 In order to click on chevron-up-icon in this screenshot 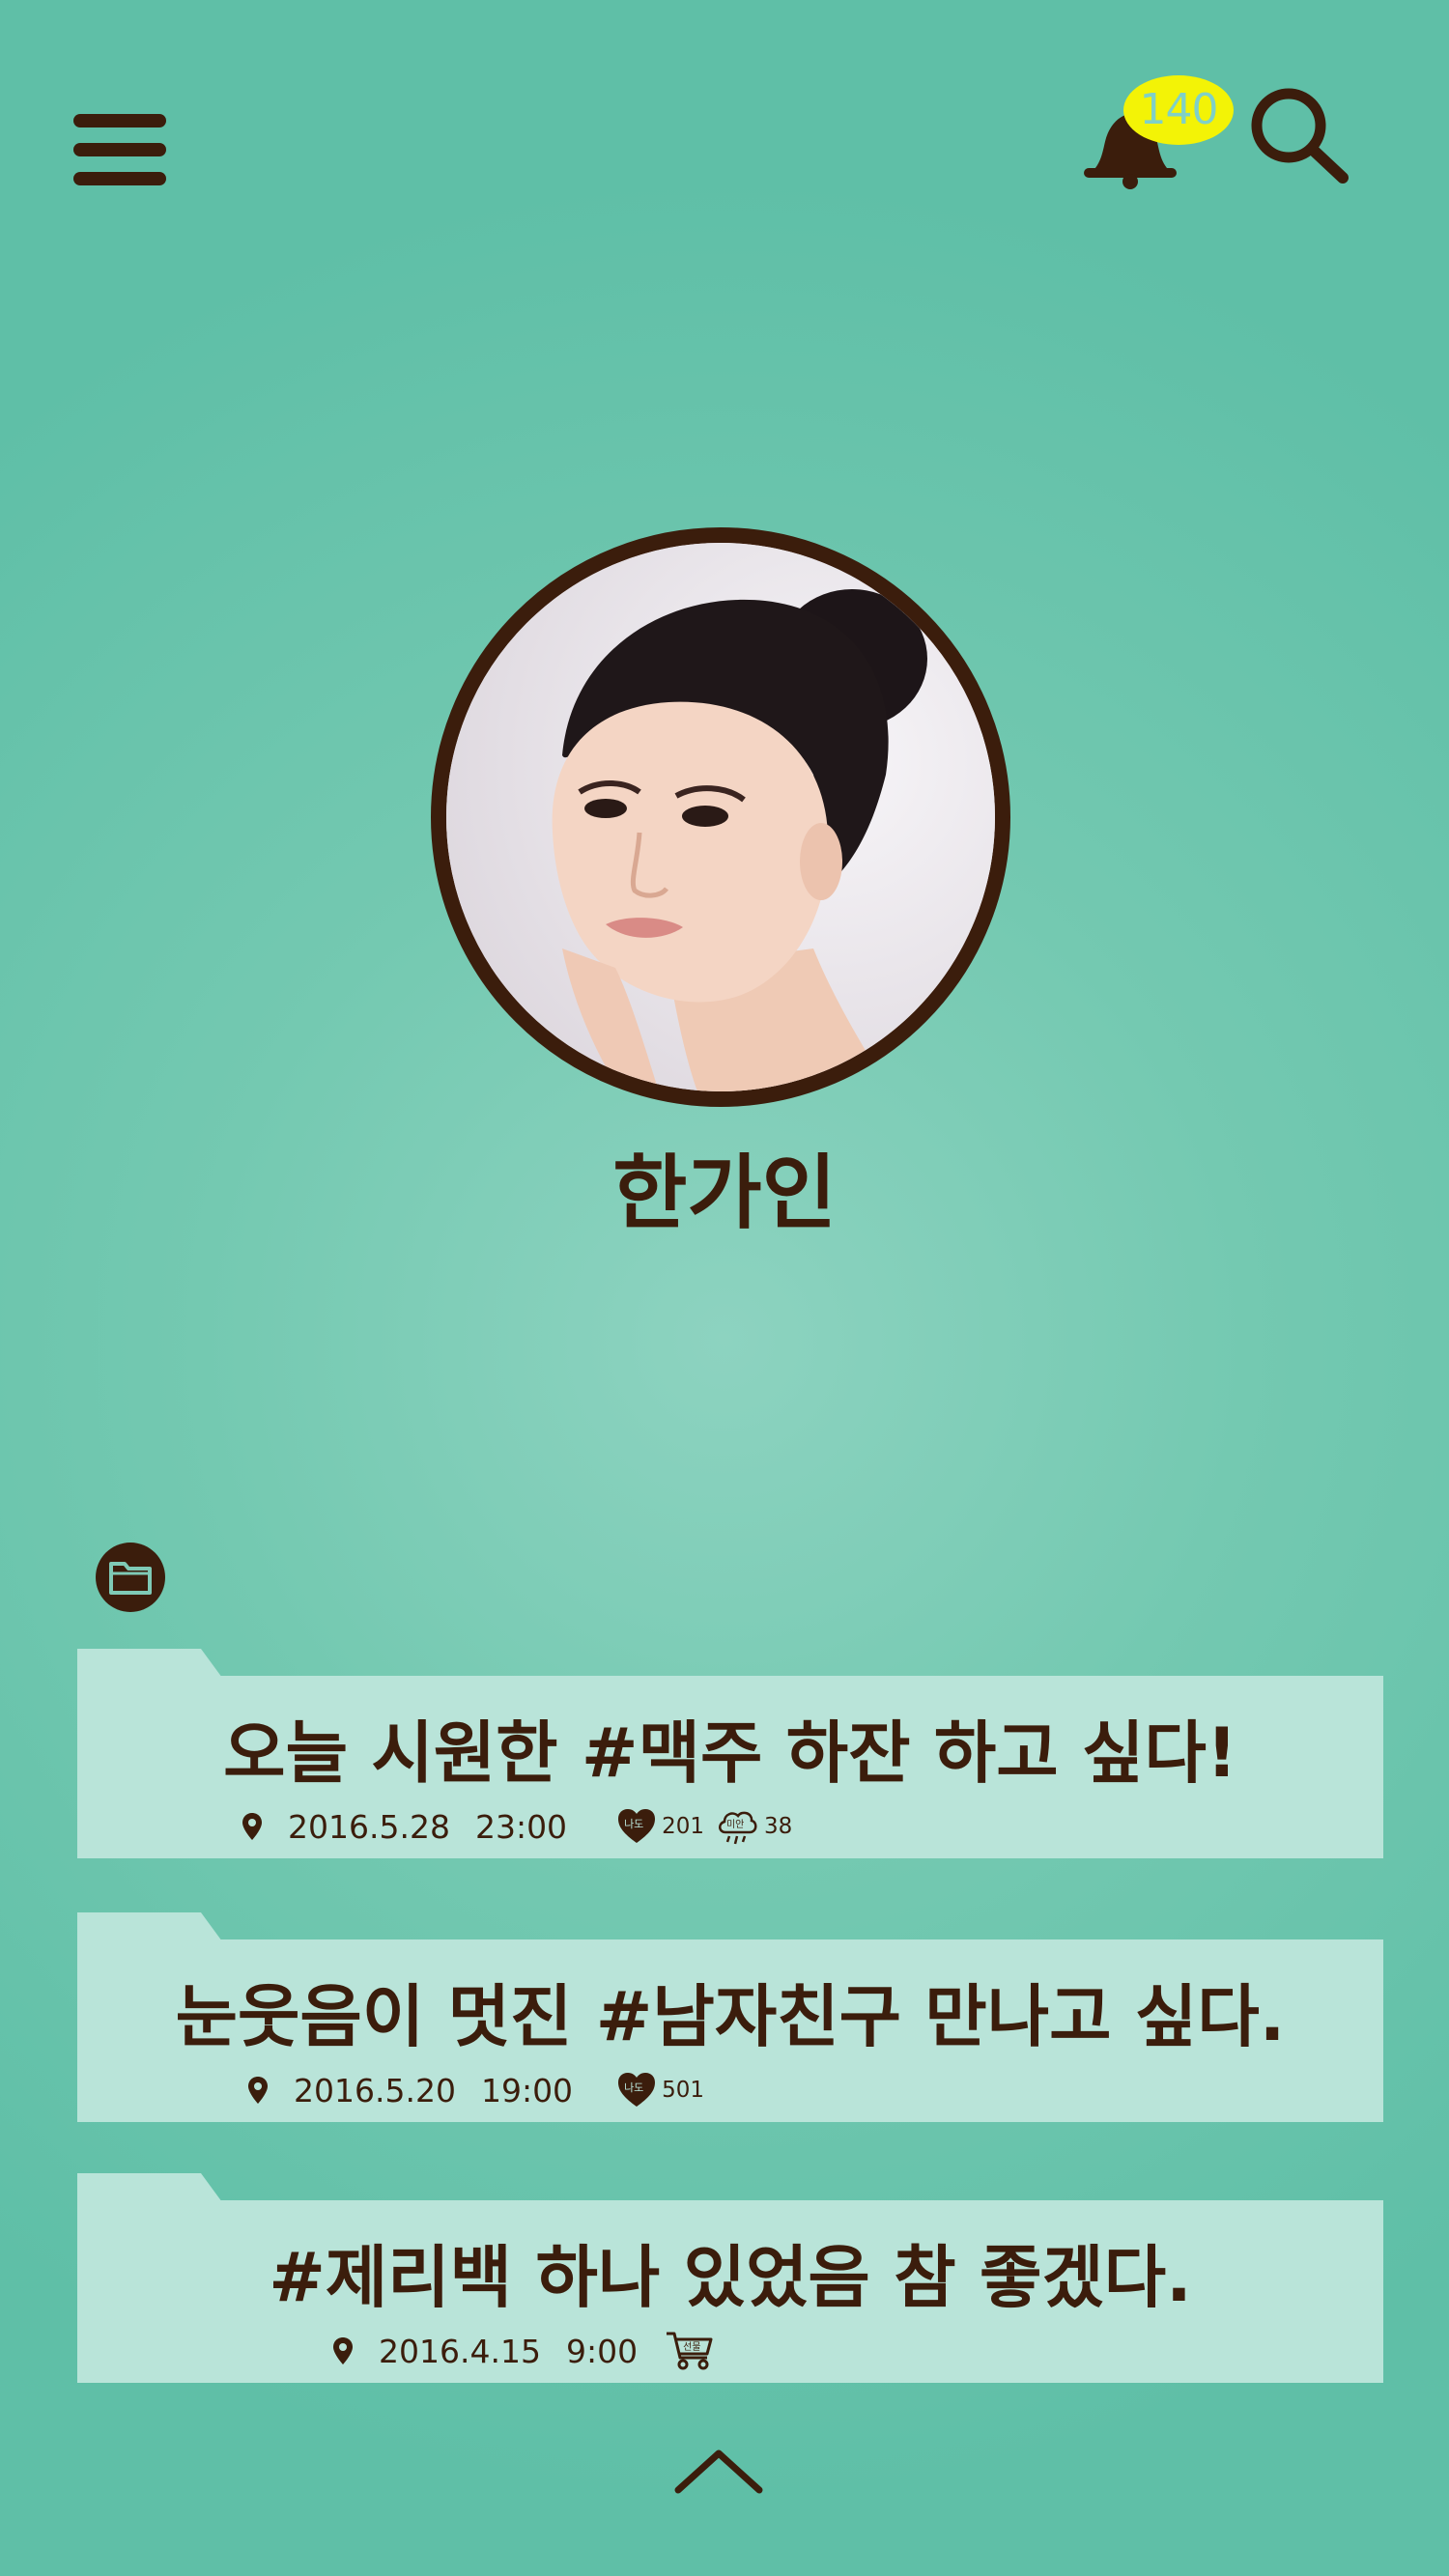, I will do `click(718, 2471)`.